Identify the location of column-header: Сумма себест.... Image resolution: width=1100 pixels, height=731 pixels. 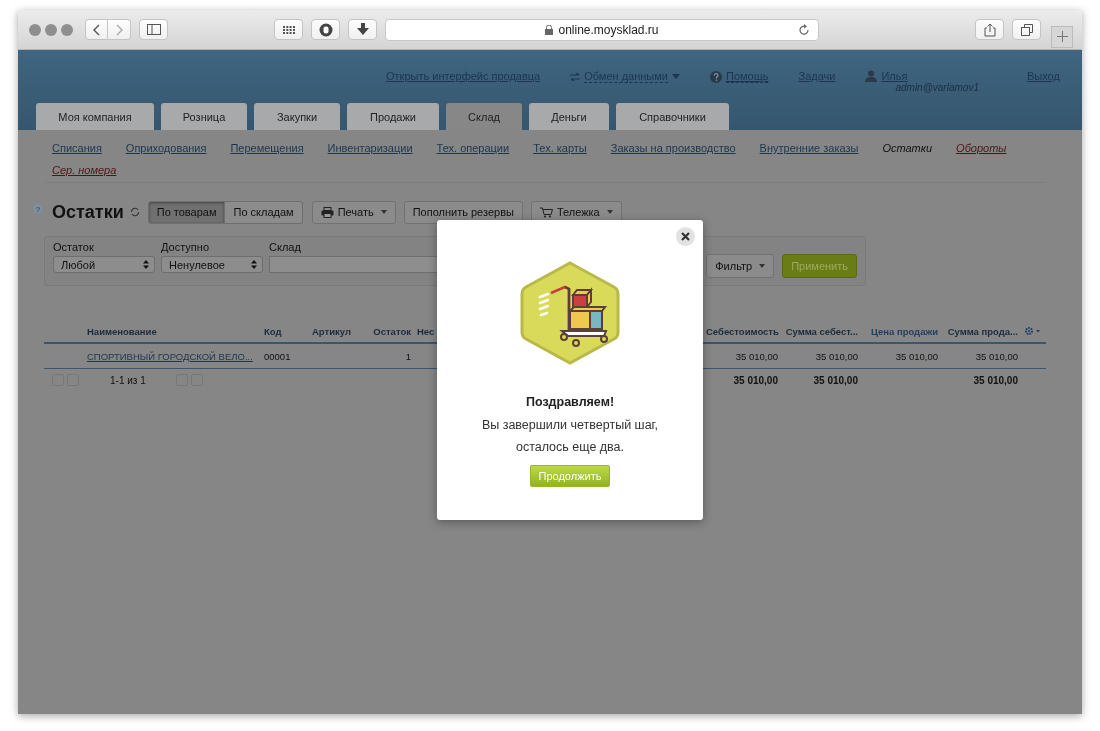
(821, 331).